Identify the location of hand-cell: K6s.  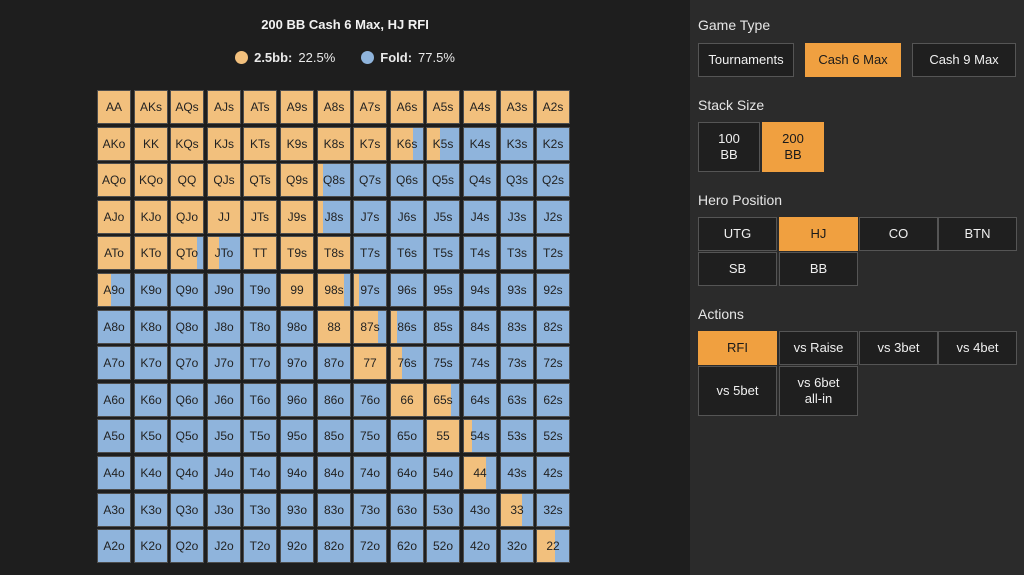
(407, 144).